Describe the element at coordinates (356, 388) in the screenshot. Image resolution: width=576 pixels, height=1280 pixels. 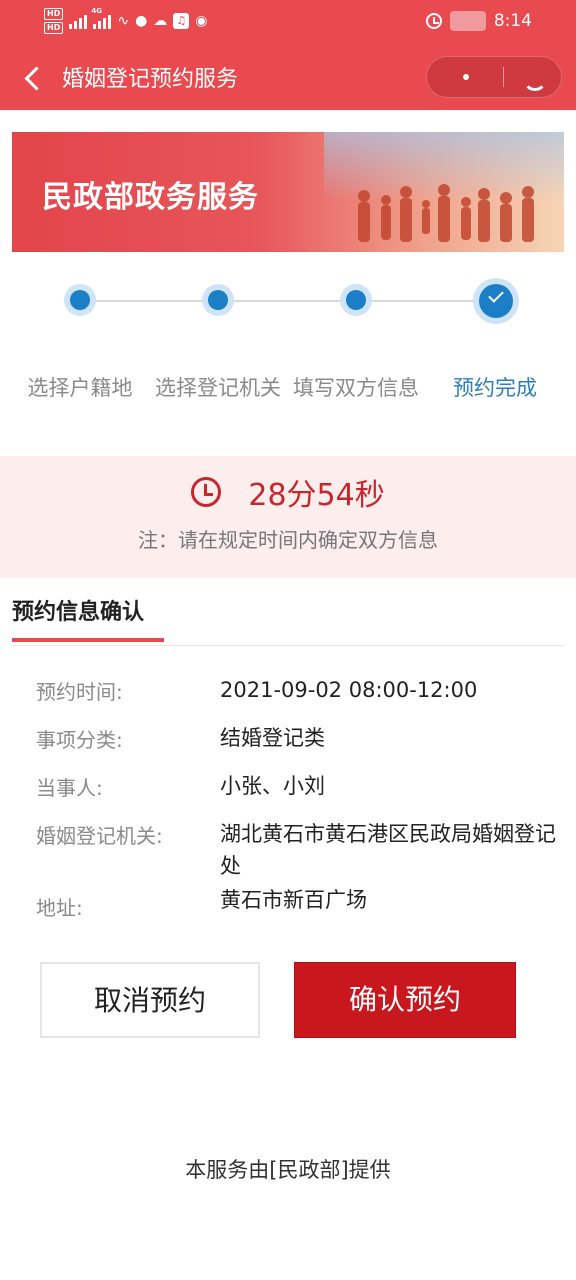
I see `step-3-label: 填写双方信息` at that location.